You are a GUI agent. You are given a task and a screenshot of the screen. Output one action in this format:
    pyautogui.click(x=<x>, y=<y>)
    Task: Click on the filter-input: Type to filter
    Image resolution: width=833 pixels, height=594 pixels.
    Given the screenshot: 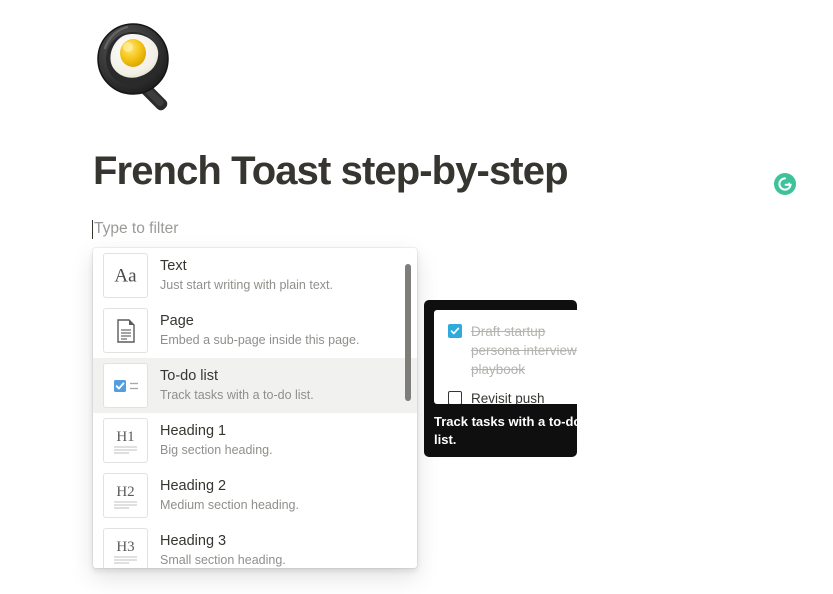 What is the action you would take?
    pyautogui.click(x=257, y=229)
    